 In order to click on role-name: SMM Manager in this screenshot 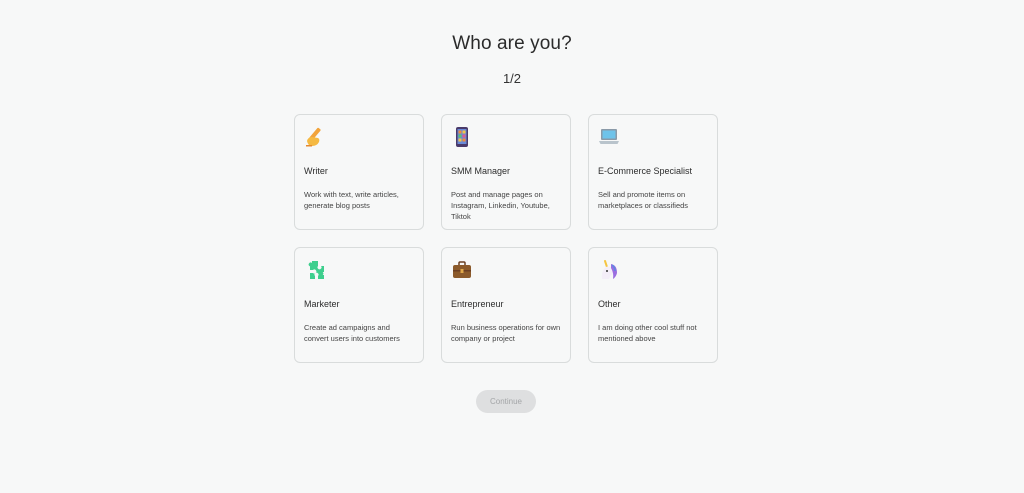, I will do `click(481, 171)`.